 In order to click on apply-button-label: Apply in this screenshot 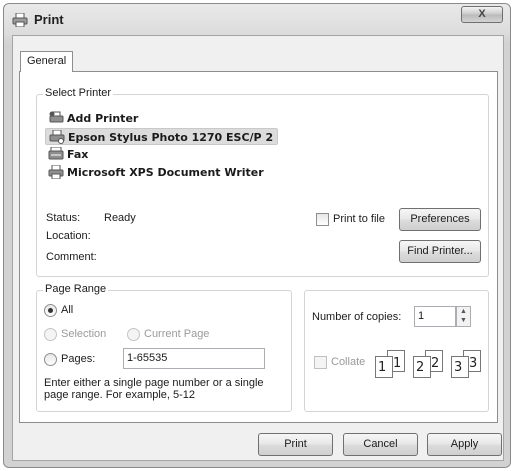, I will do `click(464, 444)`.